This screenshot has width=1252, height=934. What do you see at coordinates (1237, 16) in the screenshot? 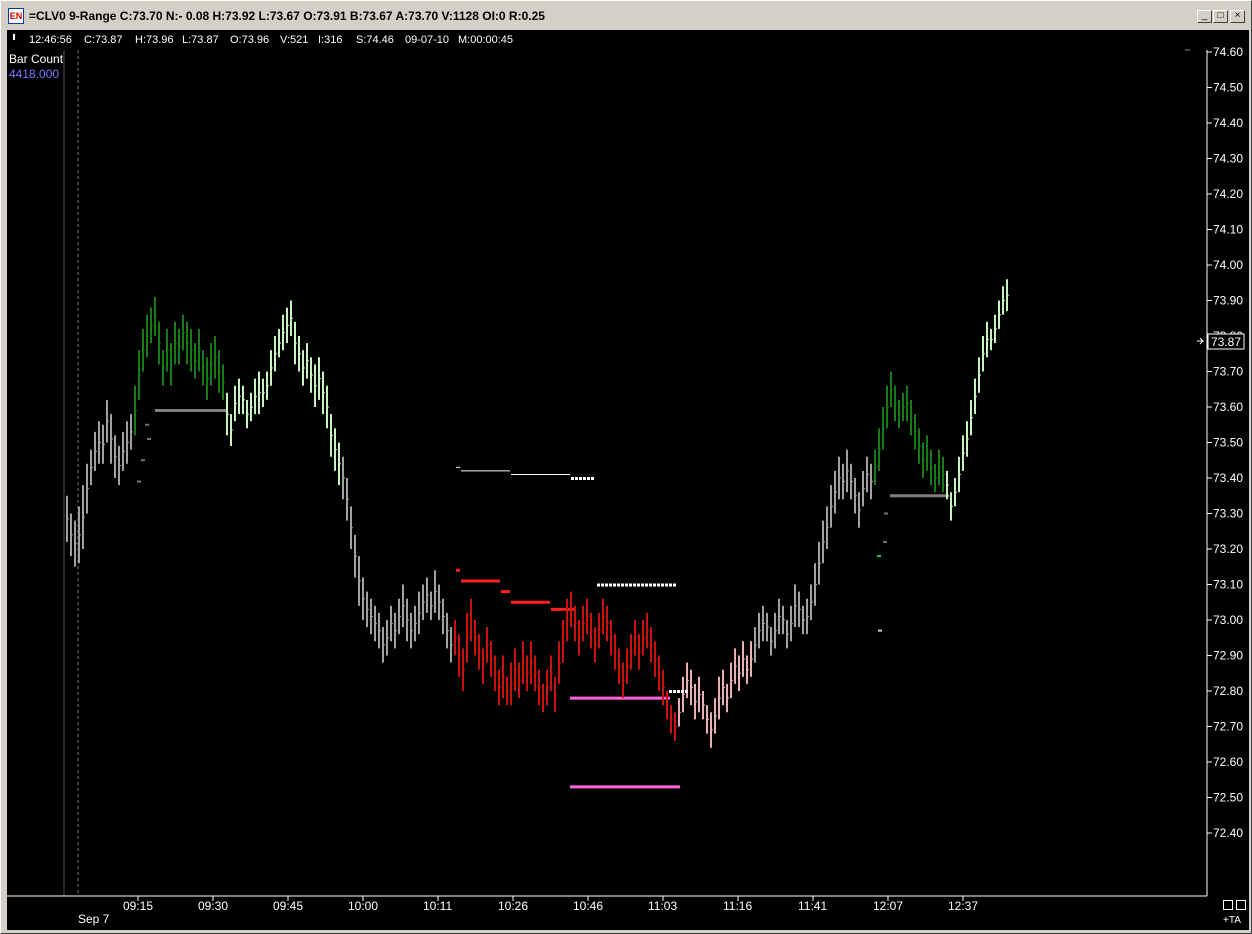
I see `close-button: ×` at bounding box center [1237, 16].